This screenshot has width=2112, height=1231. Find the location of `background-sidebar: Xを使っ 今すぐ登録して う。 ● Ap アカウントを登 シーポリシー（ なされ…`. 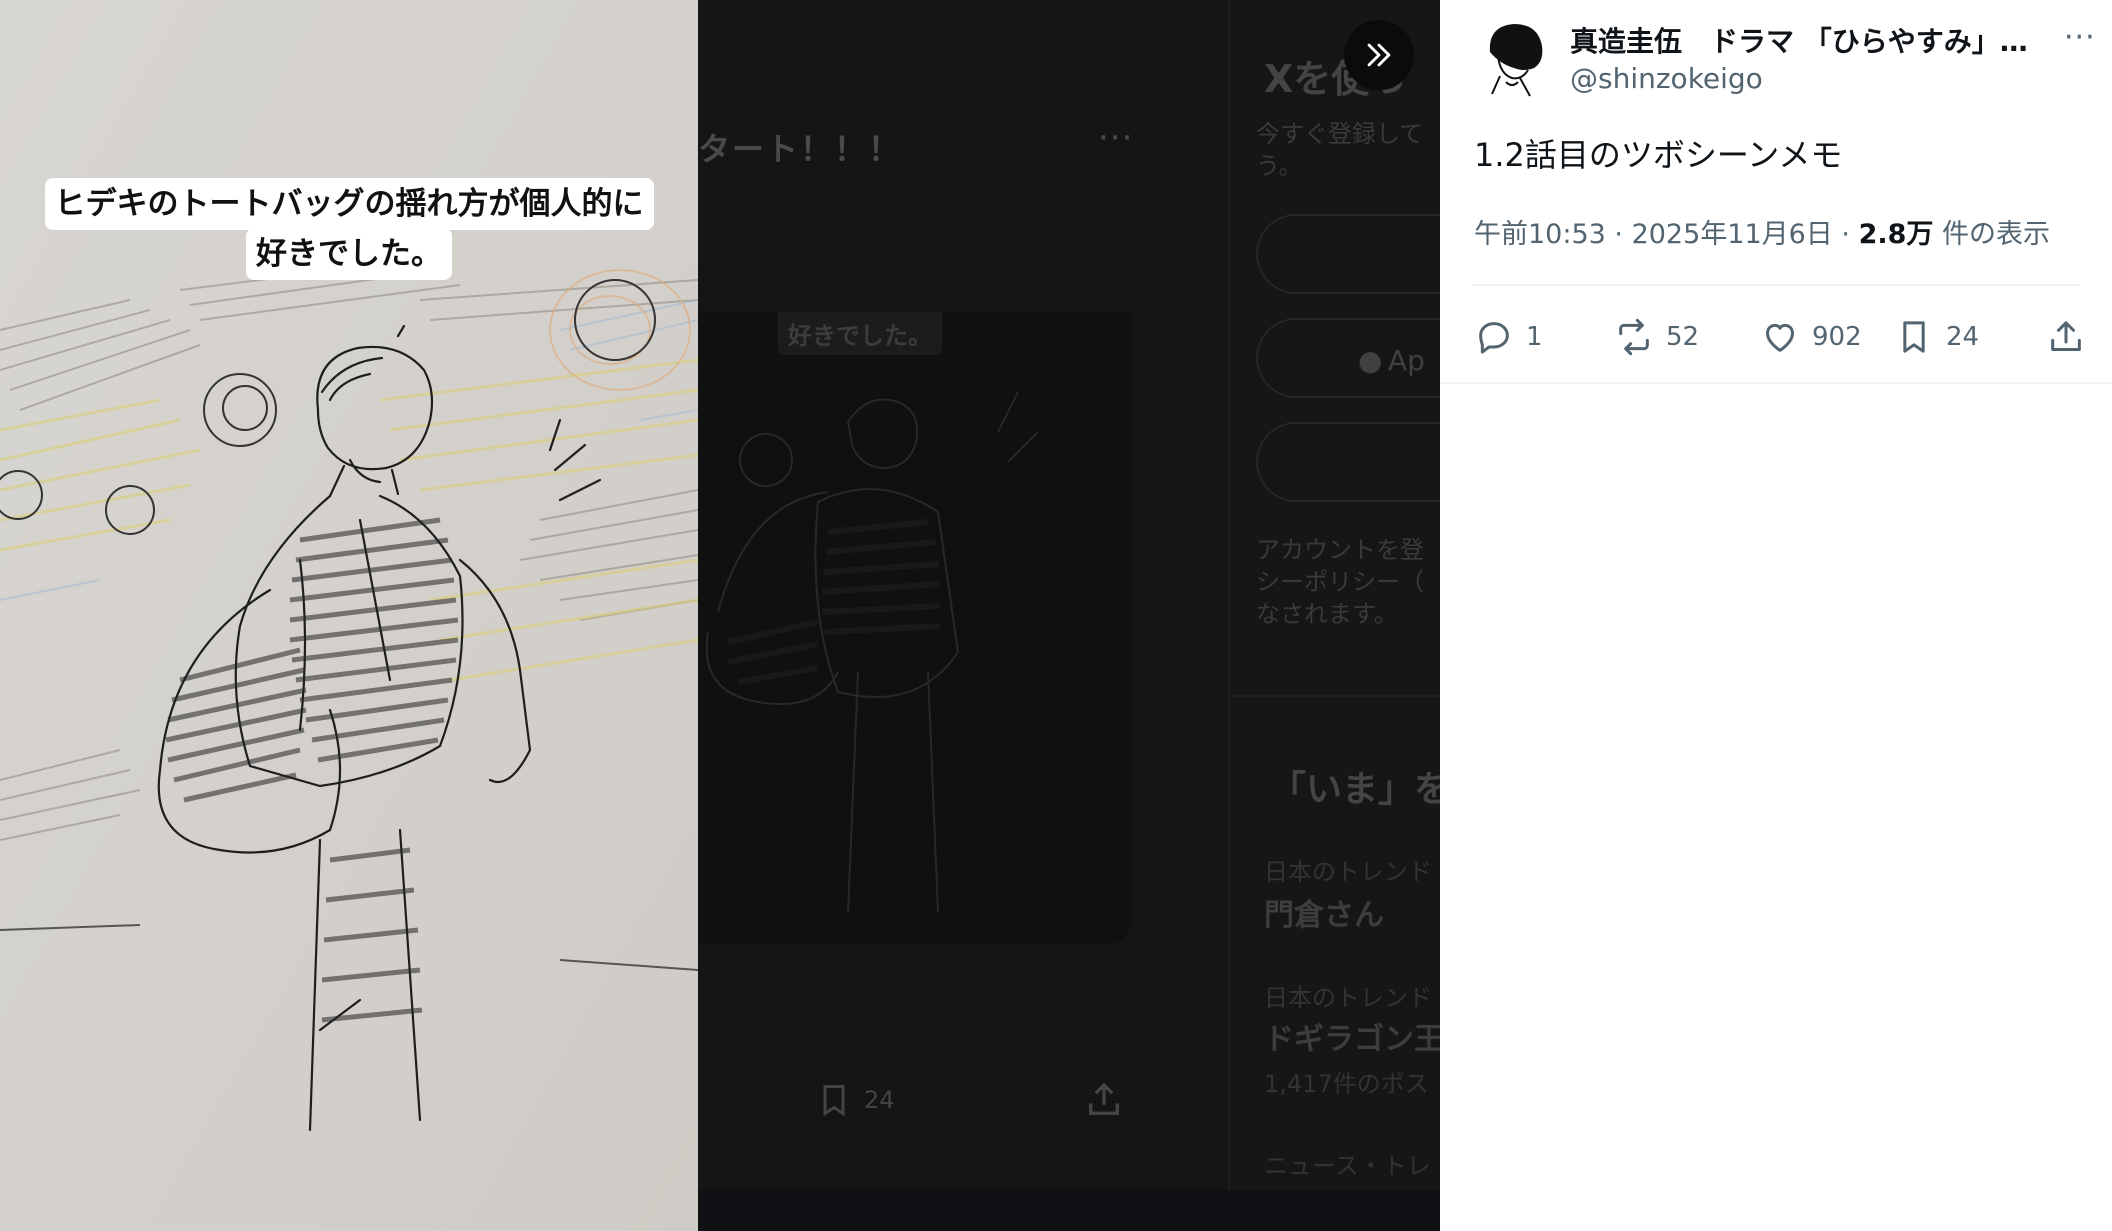

background-sidebar: Xを使っ 今すぐ登録して う。 ● Ap アカウントを登 シーポリシー（ なされ… is located at coordinates (1334, 595).